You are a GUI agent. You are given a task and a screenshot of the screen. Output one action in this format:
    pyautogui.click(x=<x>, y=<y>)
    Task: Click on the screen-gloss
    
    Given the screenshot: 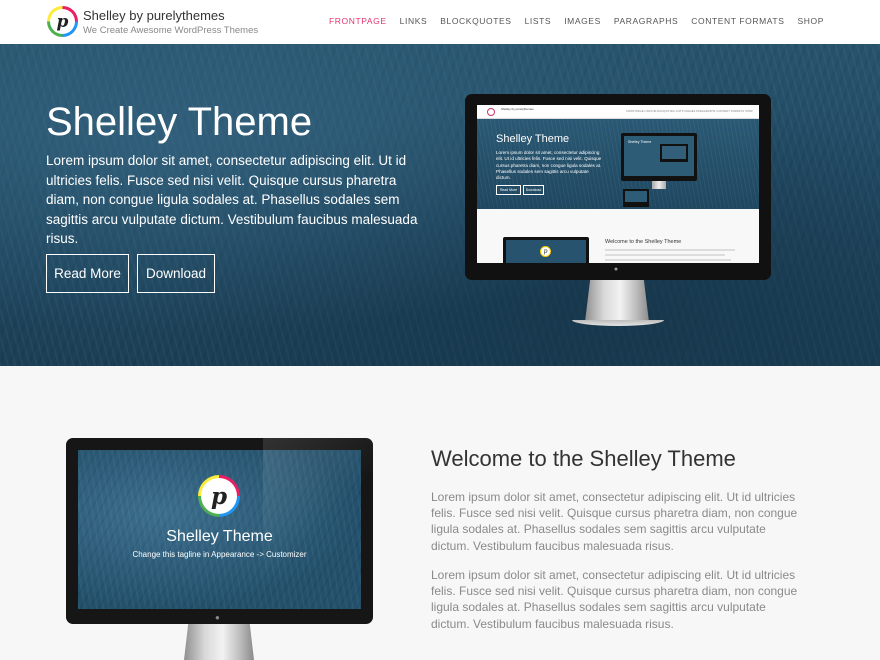 What is the action you would take?
    pyautogui.click(x=318, y=531)
    